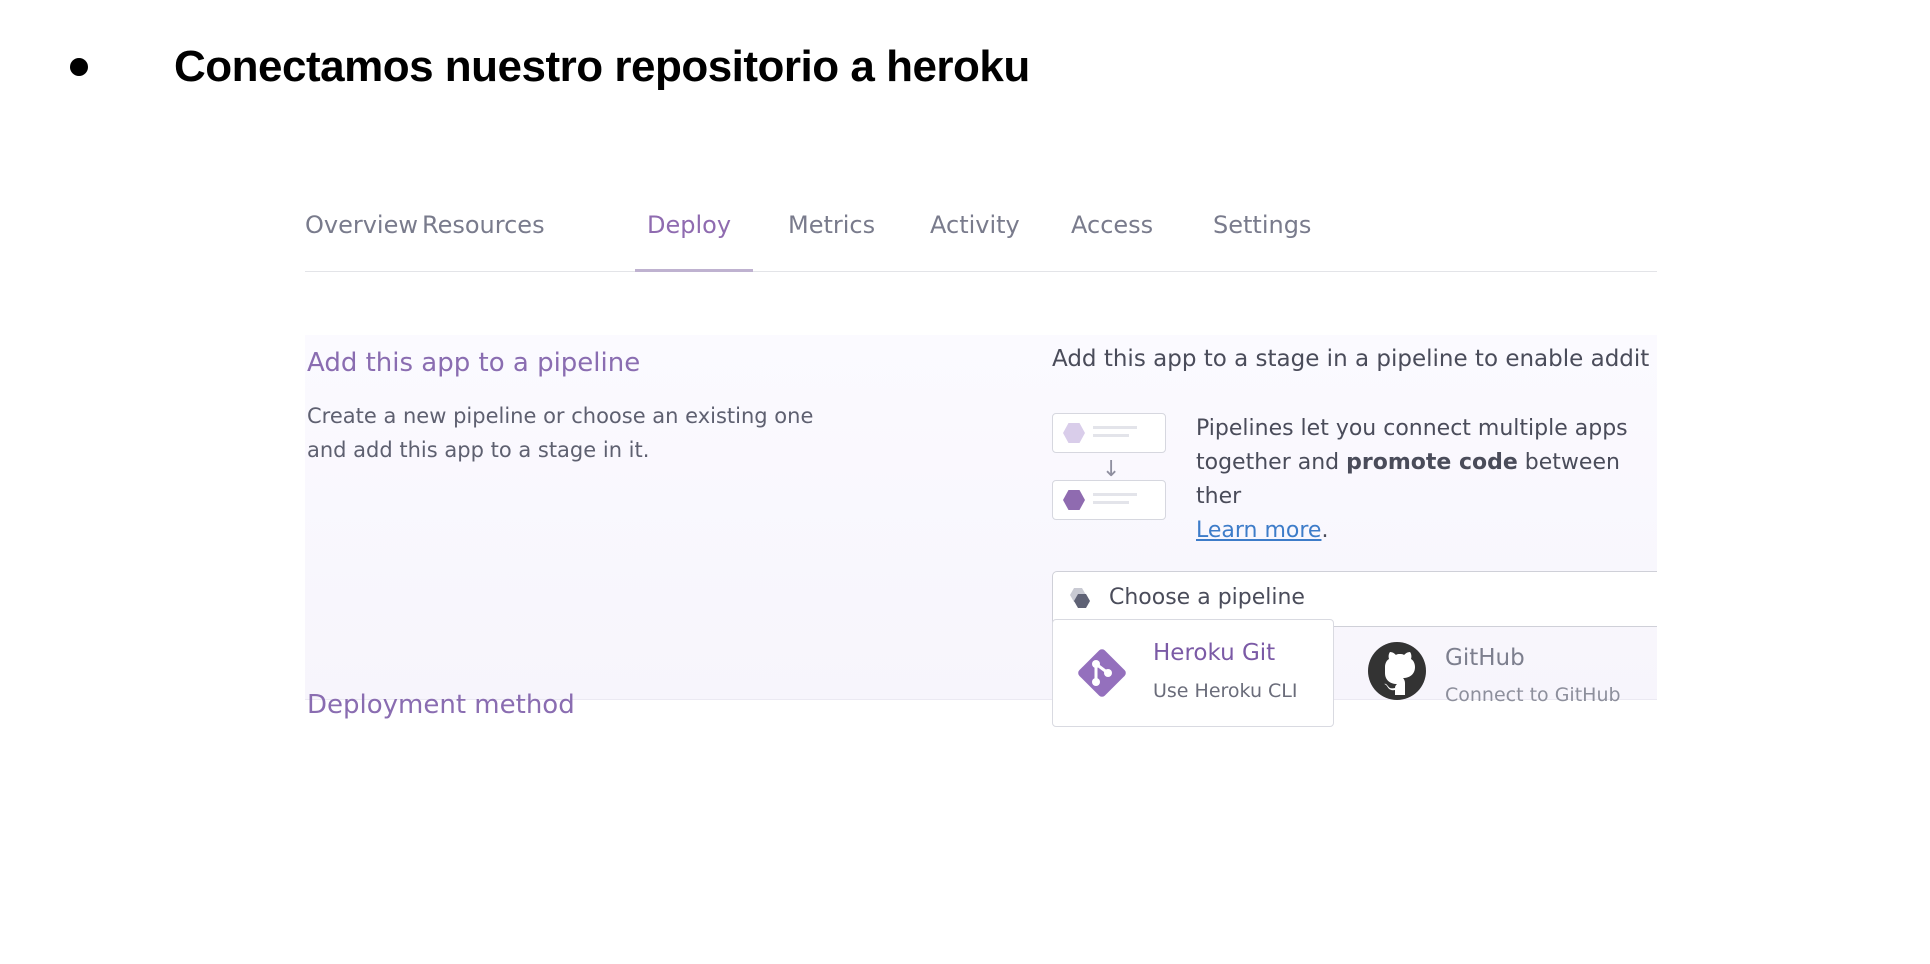  What do you see at coordinates (361, 225) in the screenshot?
I see `tab-overview: Overview` at bounding box center [361, 225].